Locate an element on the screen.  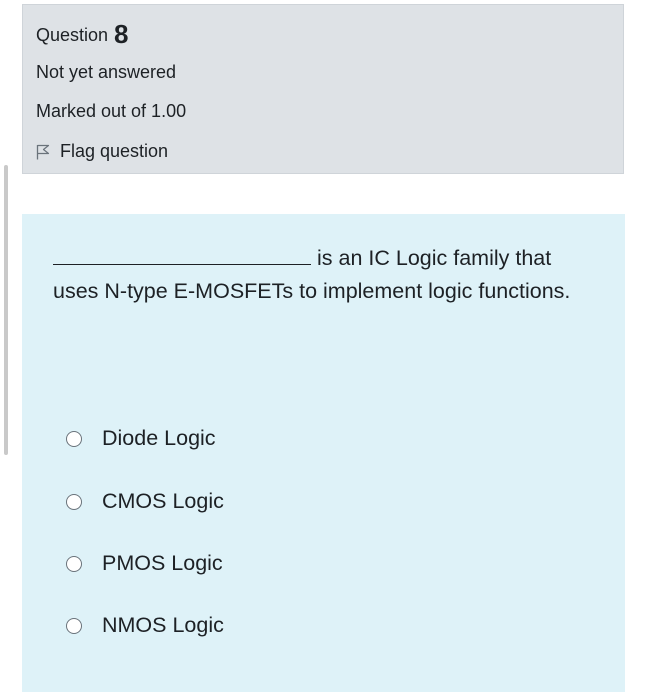
option-label: CMOS Logic is located at coordinates (163, 501).